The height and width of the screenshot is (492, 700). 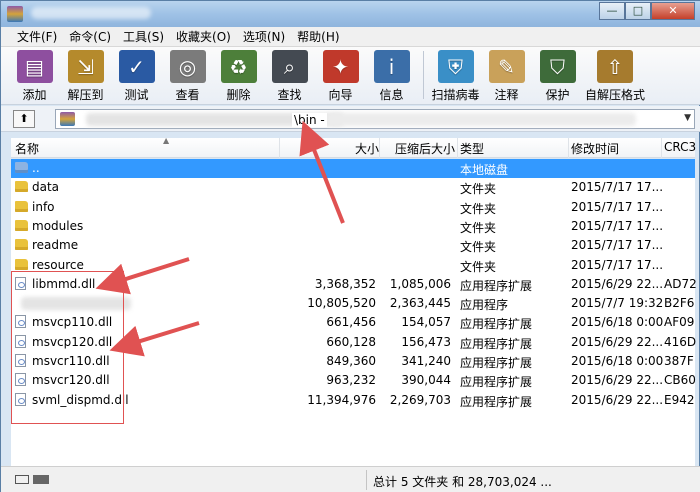 I want to click on file-size: 660,128, so click(x=351, y=341).